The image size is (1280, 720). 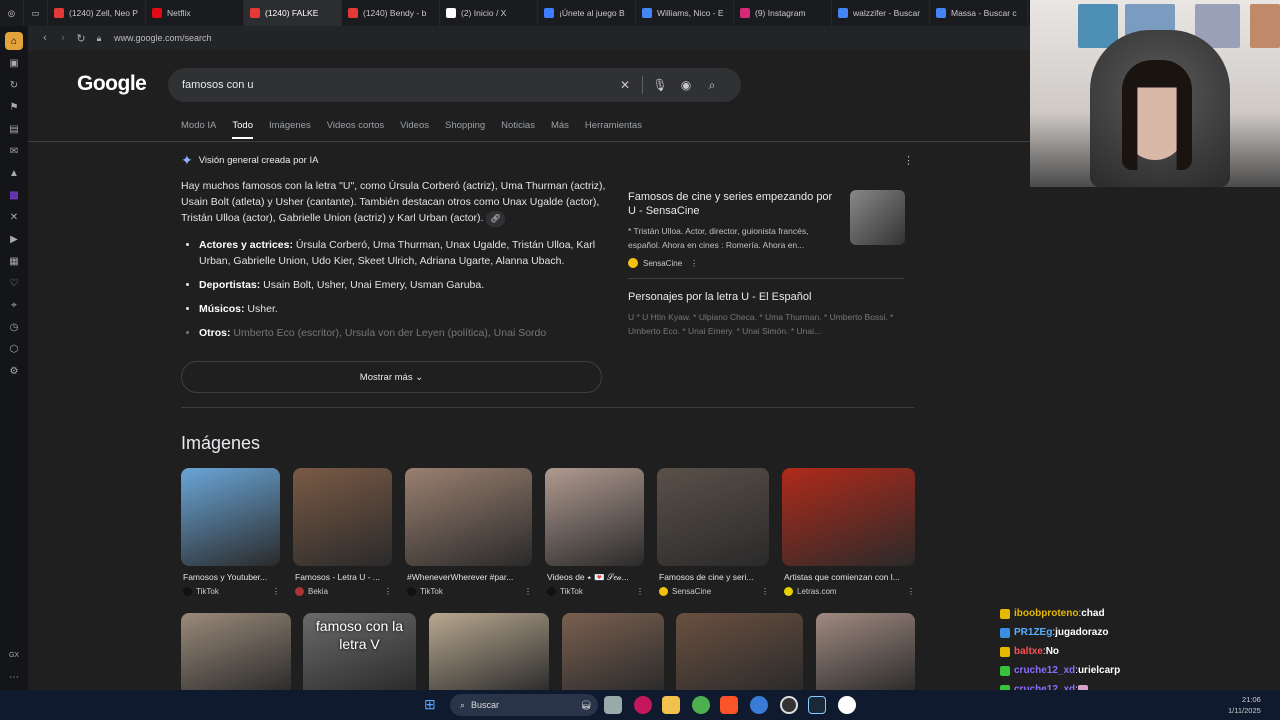 What do you see at coordinates (397, 85) in the screenshot?
I see `search-input` at bounding box center [397, 85].